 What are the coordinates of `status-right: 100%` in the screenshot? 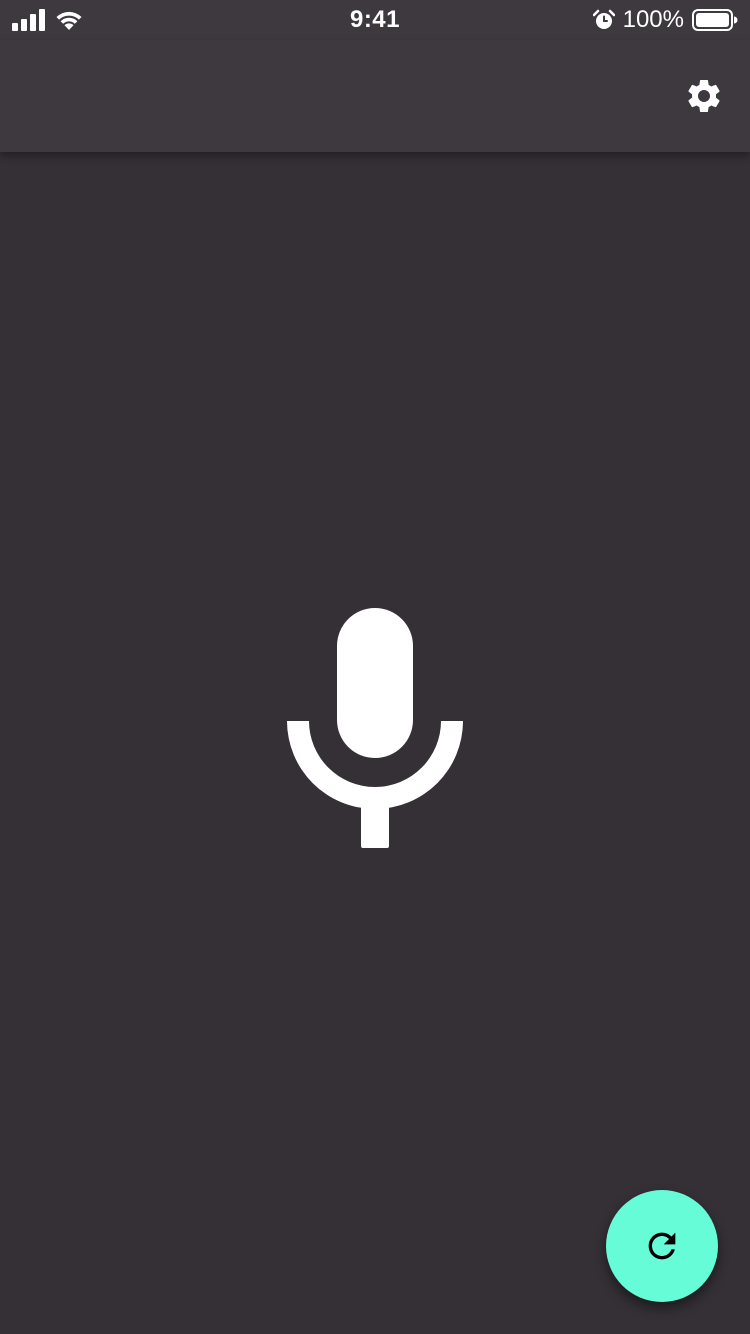 It's located at (665, 19).